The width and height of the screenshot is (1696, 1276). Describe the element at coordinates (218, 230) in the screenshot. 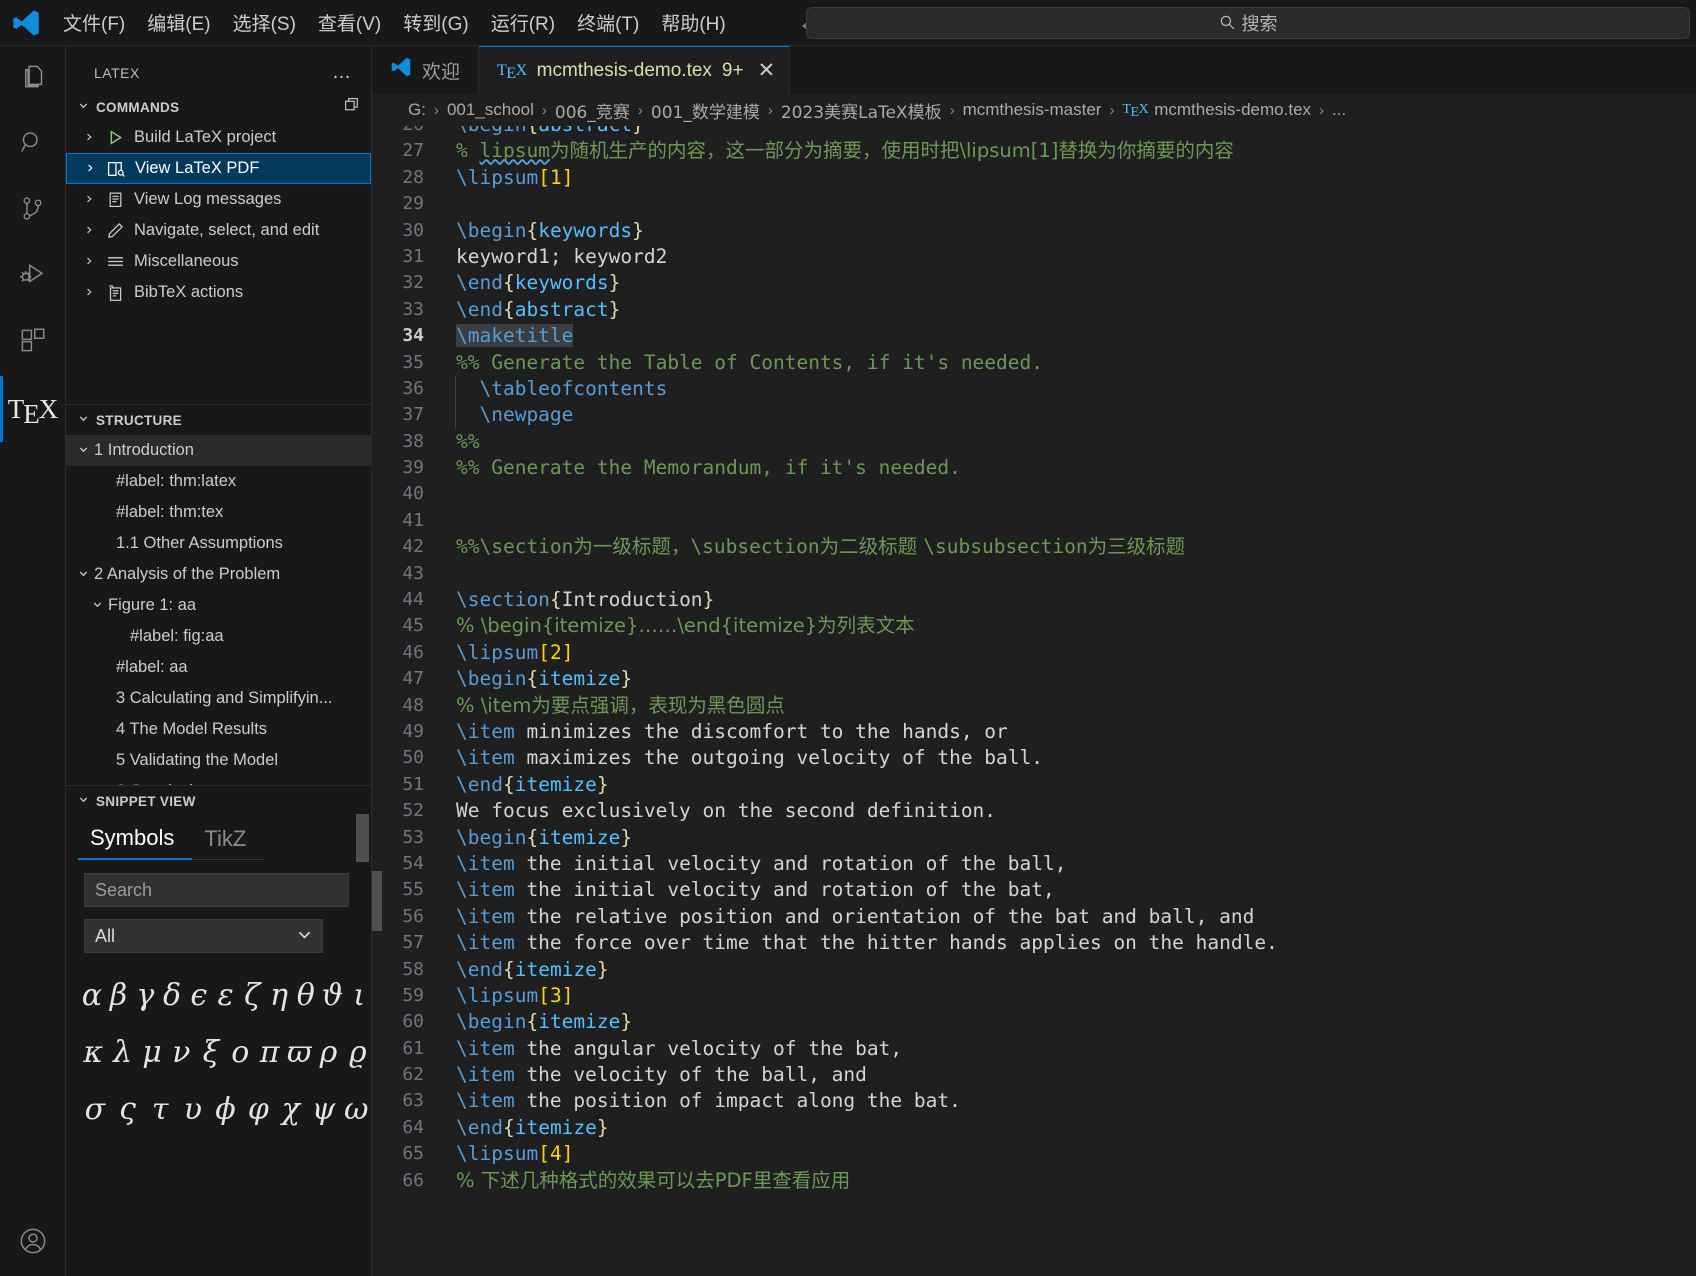

I see `command-navigate-select-edit: Navigate, select, and edit` at that location.